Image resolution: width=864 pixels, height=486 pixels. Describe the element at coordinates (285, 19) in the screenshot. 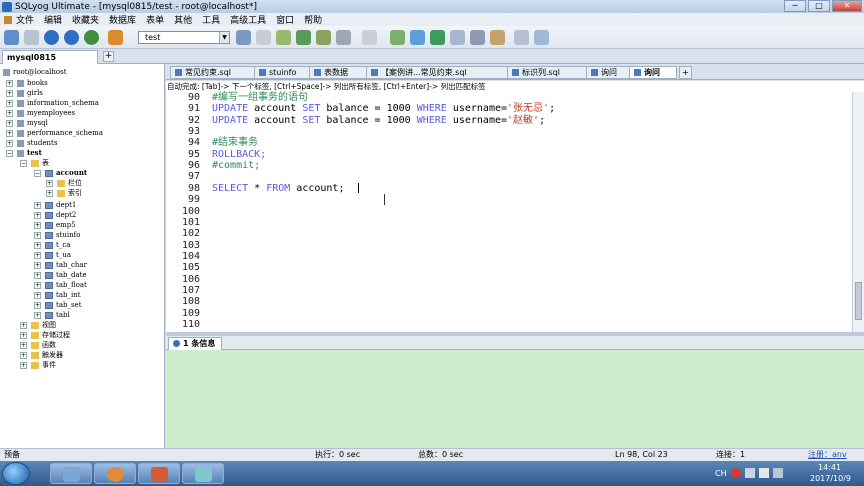

I see `menu-window: 窗口` at that location.